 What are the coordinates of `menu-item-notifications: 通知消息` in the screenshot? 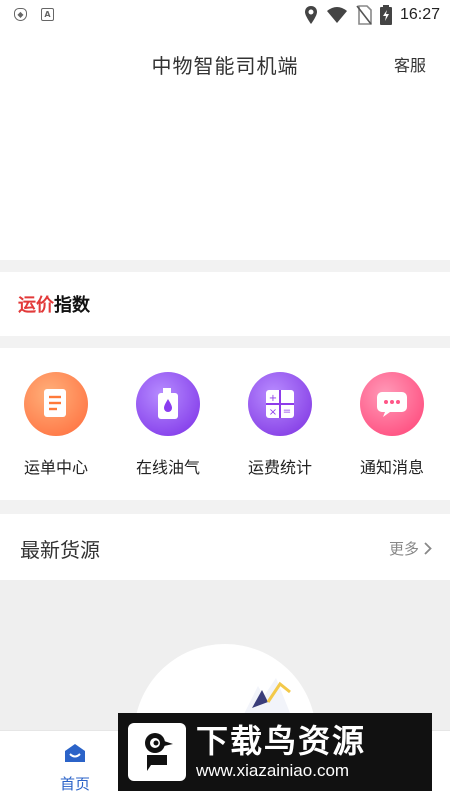 It's located at (392, 425).